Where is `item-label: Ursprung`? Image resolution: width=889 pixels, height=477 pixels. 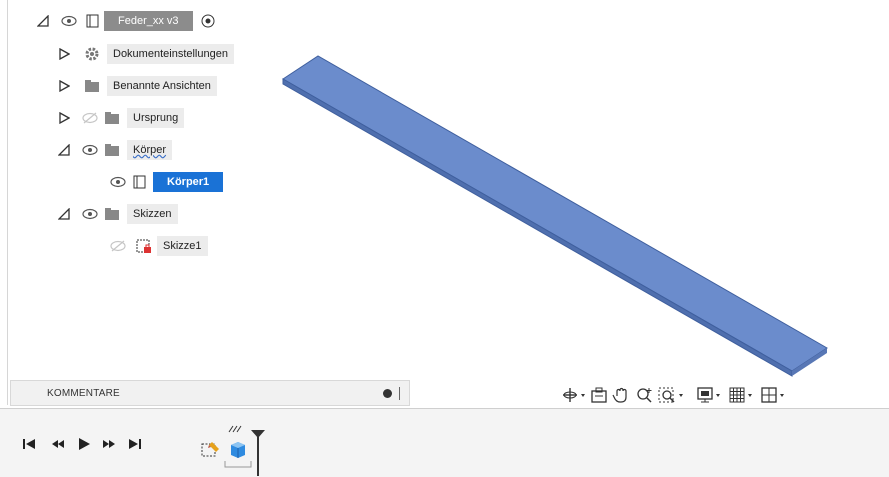 item-label: Ursprung is located at coordinates (156, 118).